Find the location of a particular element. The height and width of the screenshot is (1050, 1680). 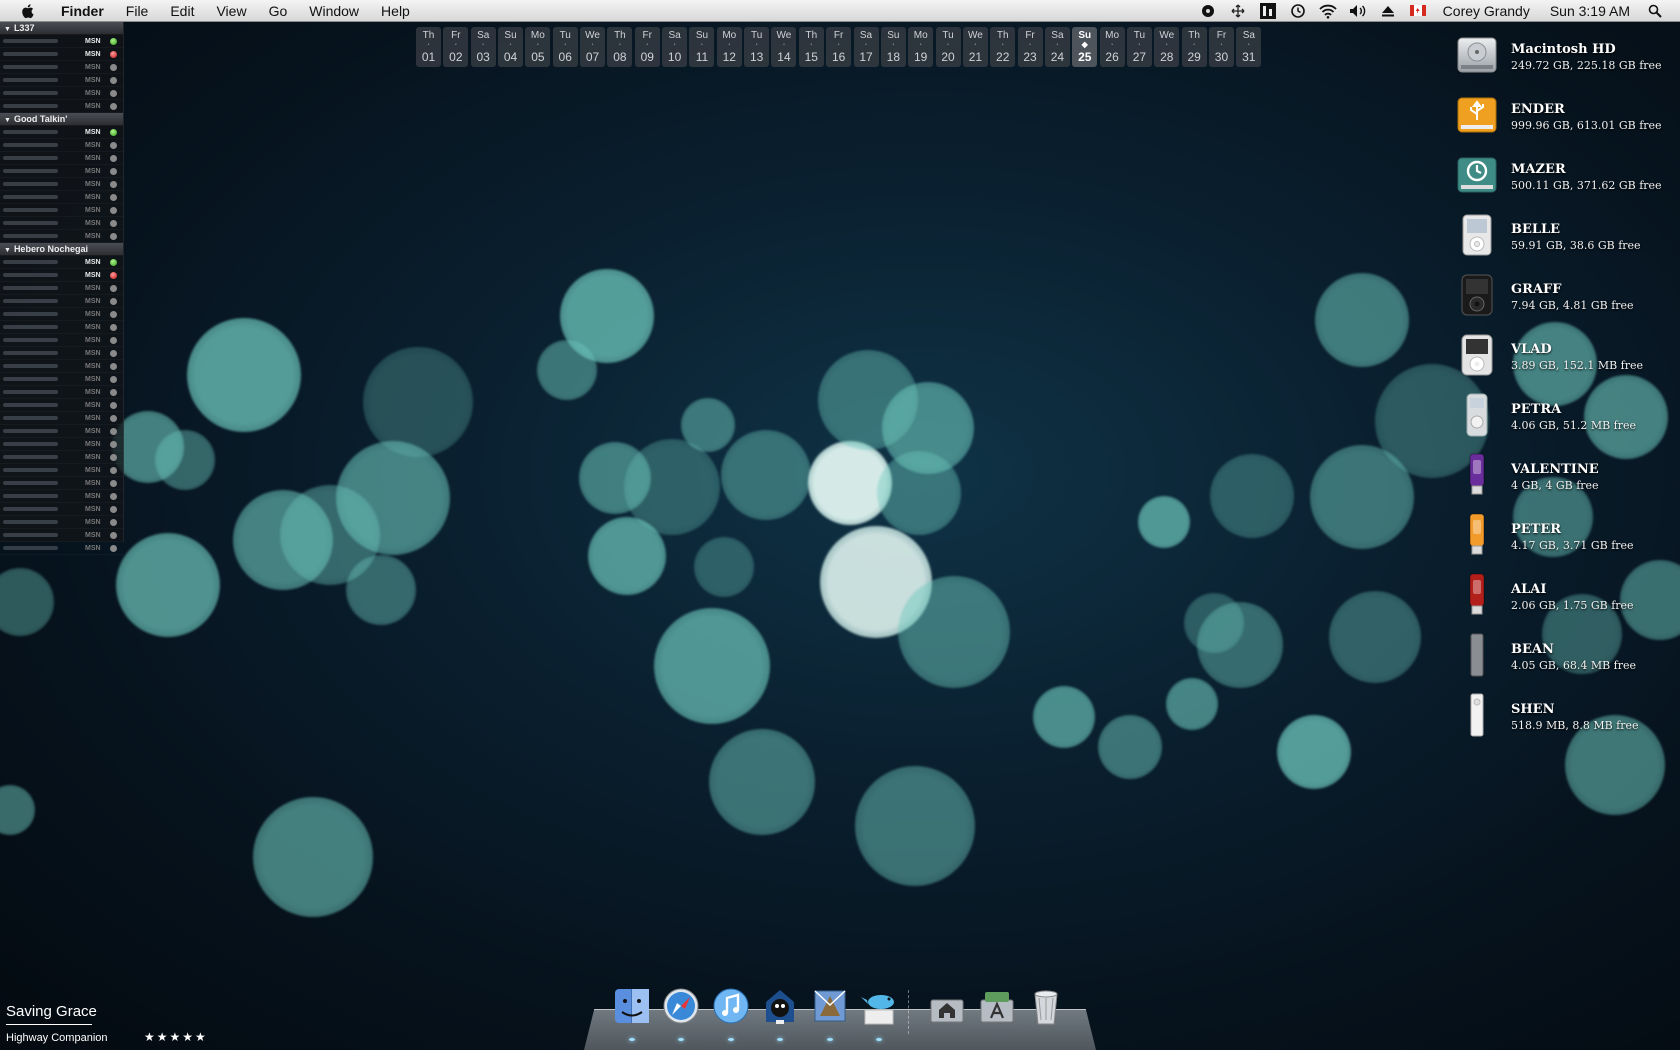

ipod-nano-white-icon is located at coordinates (1477, 355).